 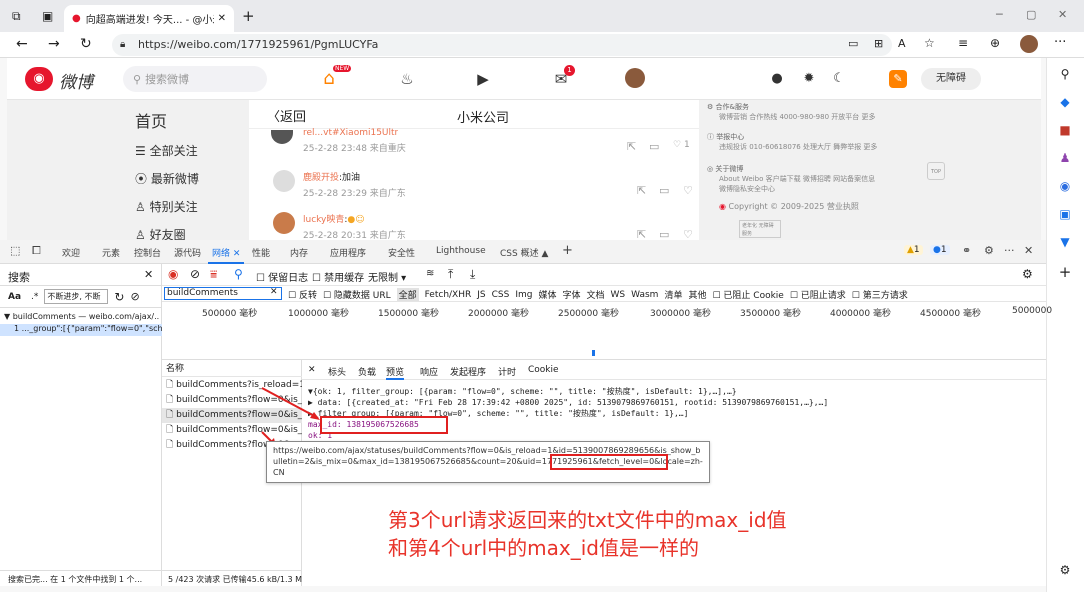 I want to click on filter-ws: WS, so click(x=618, y=295).